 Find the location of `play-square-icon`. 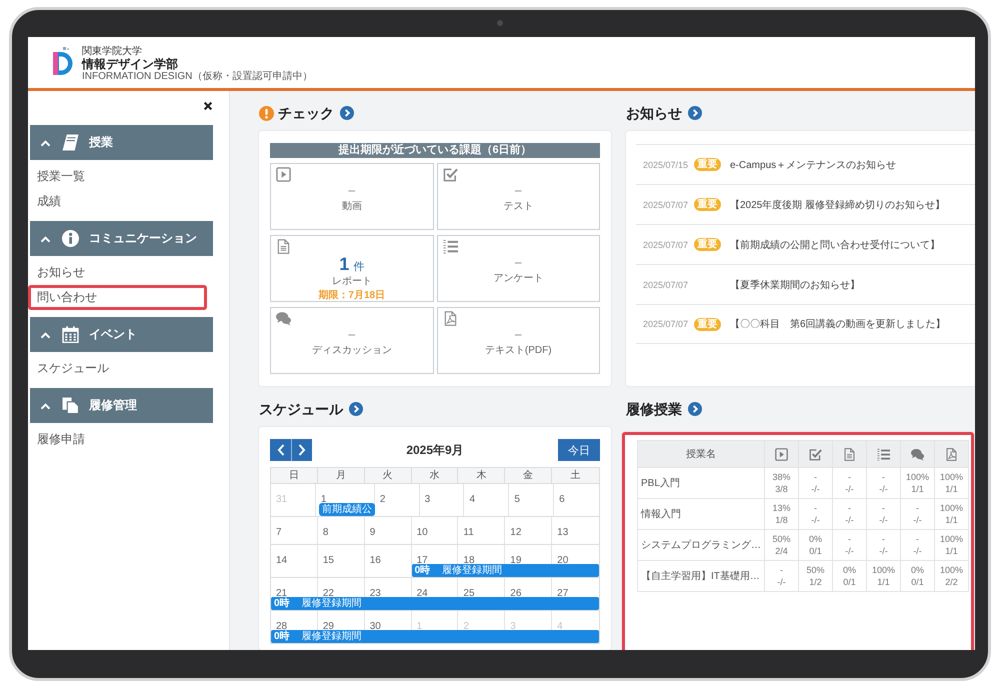

play-square-icon is located at coordinates (781, 454).